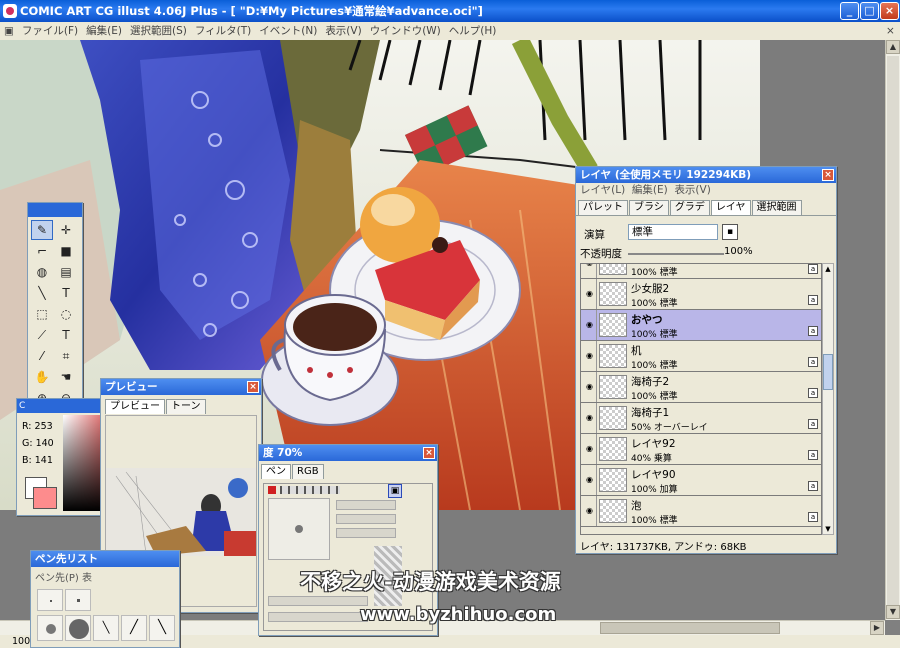  What do you see at coordinates (890, 31) in the screenshot?
I see `doc-close-icon: ×` at bounding box center [890, 31].